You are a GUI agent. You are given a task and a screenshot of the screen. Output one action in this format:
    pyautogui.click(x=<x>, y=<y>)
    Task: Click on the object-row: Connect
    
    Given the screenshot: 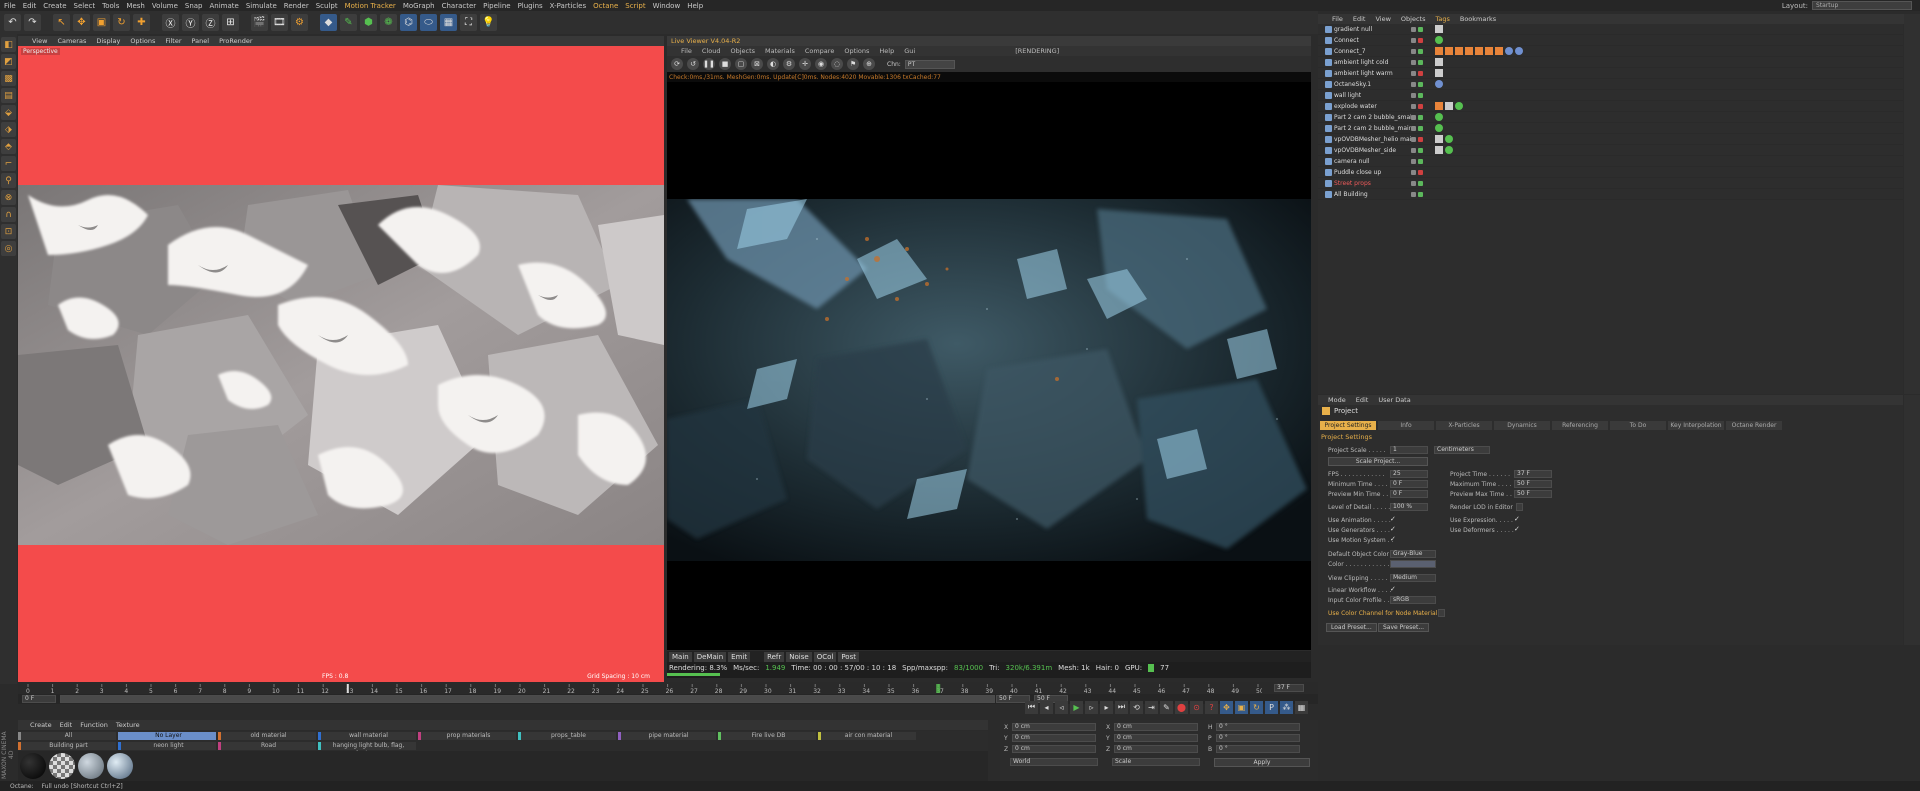 What is the action you would take?
    pyautogui.click(x=1610, y=40)
    